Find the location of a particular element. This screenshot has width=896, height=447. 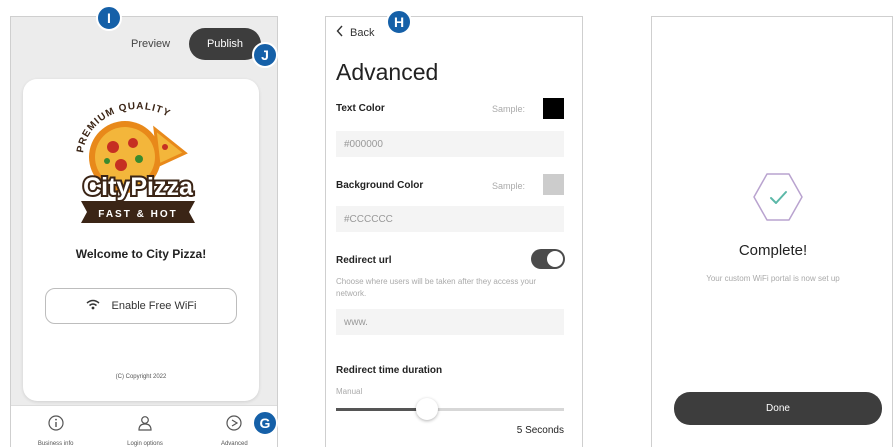

text-color-swatch is located at coordinates (553, 108).